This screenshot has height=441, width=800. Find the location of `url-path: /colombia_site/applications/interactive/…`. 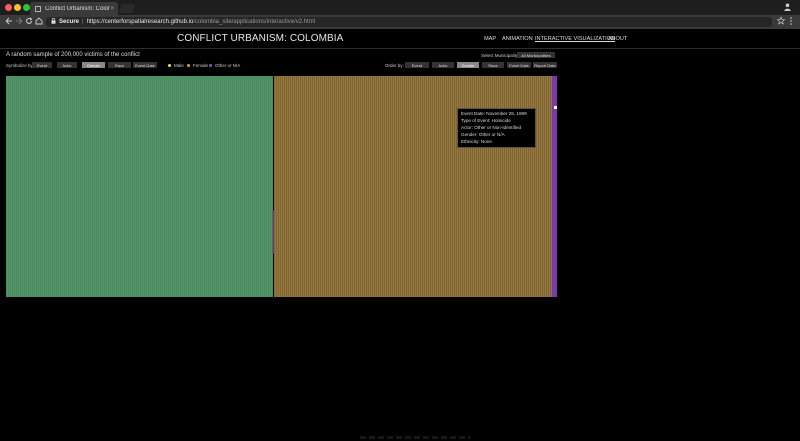

url-path: /colombia_site/applications/interactive/… is located at coordinates (254, 22).